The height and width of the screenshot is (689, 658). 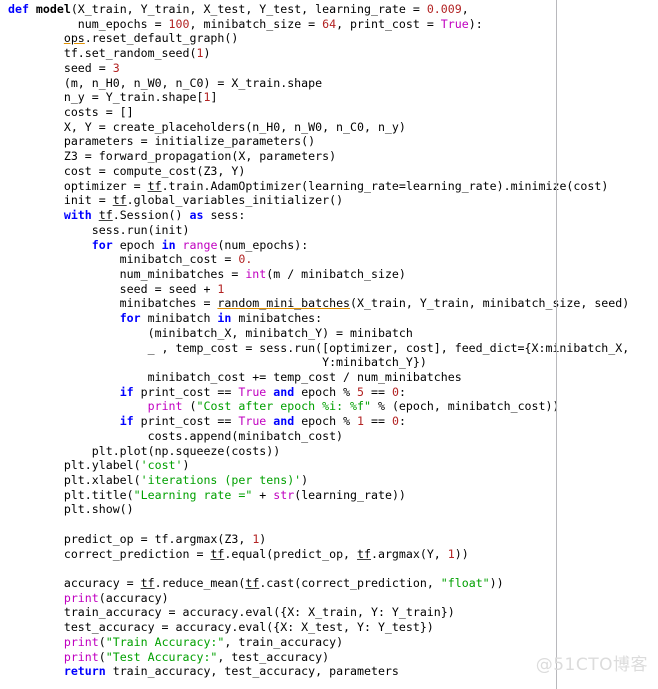 What do you see at coordinates (329, 318) in the screenshot?
I see `code-line: for minibatch in minibatches:` at bounding box center [329, 318].